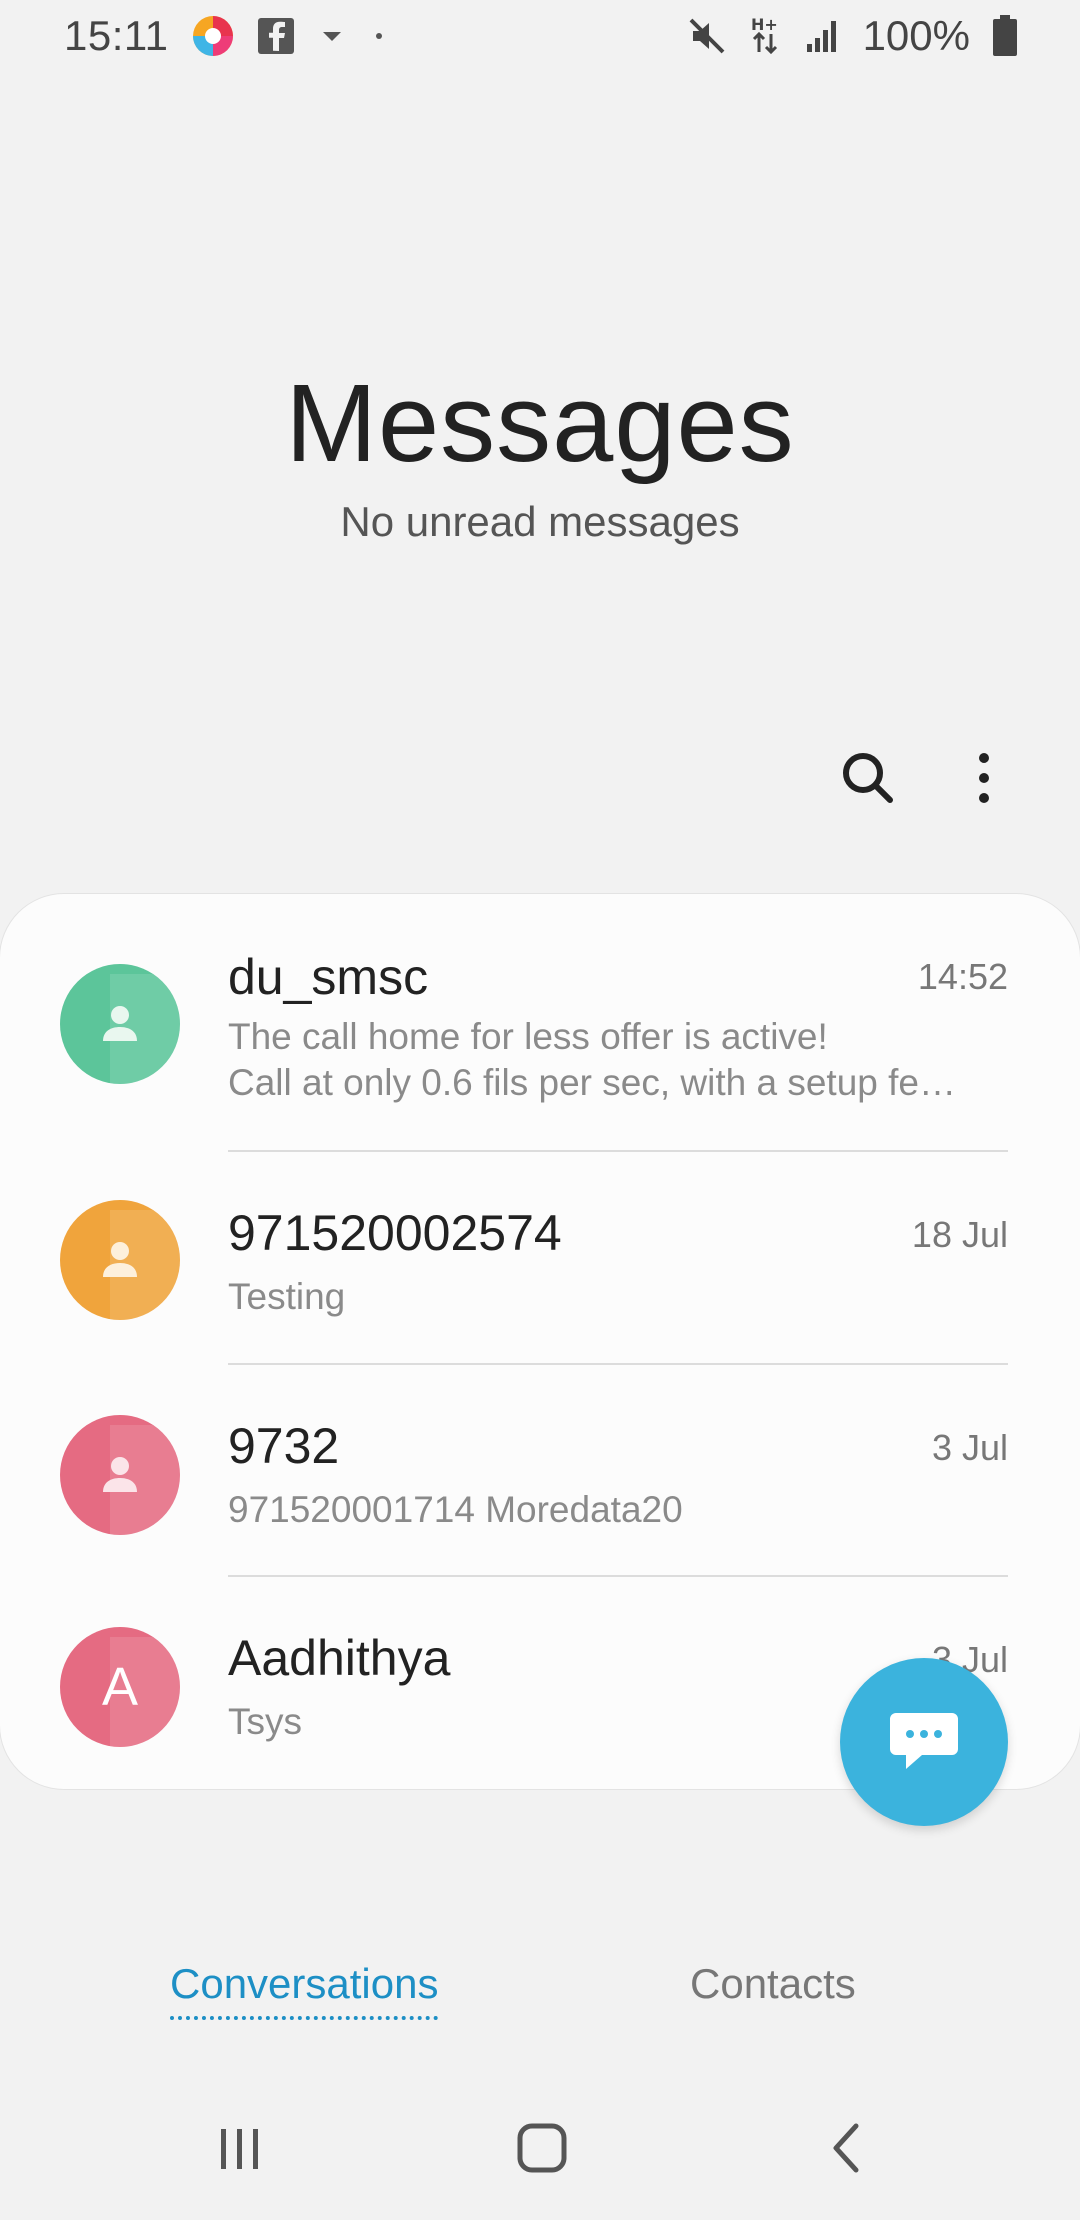  I want to click on recents-icon, so click(239, 2149).